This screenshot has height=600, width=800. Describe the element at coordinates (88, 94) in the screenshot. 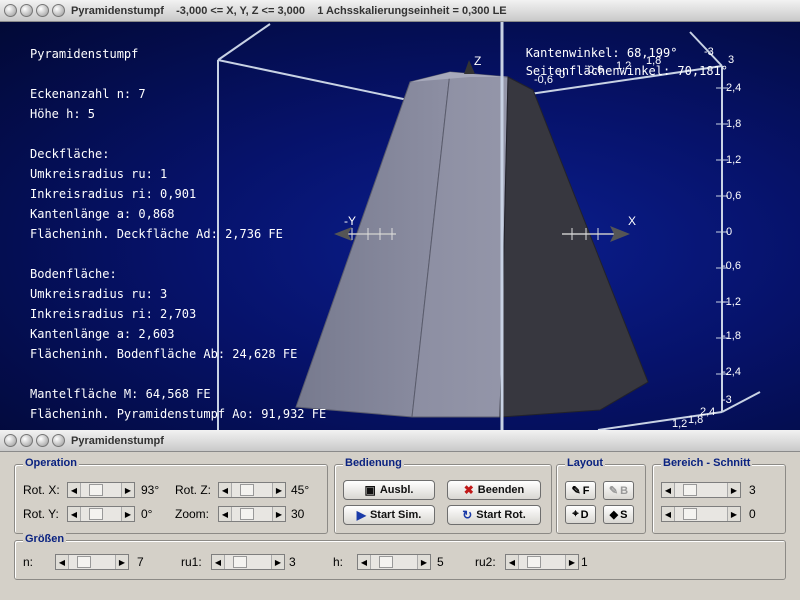

I see `info-ecken: Eckenanzahl n: 7` at that location.